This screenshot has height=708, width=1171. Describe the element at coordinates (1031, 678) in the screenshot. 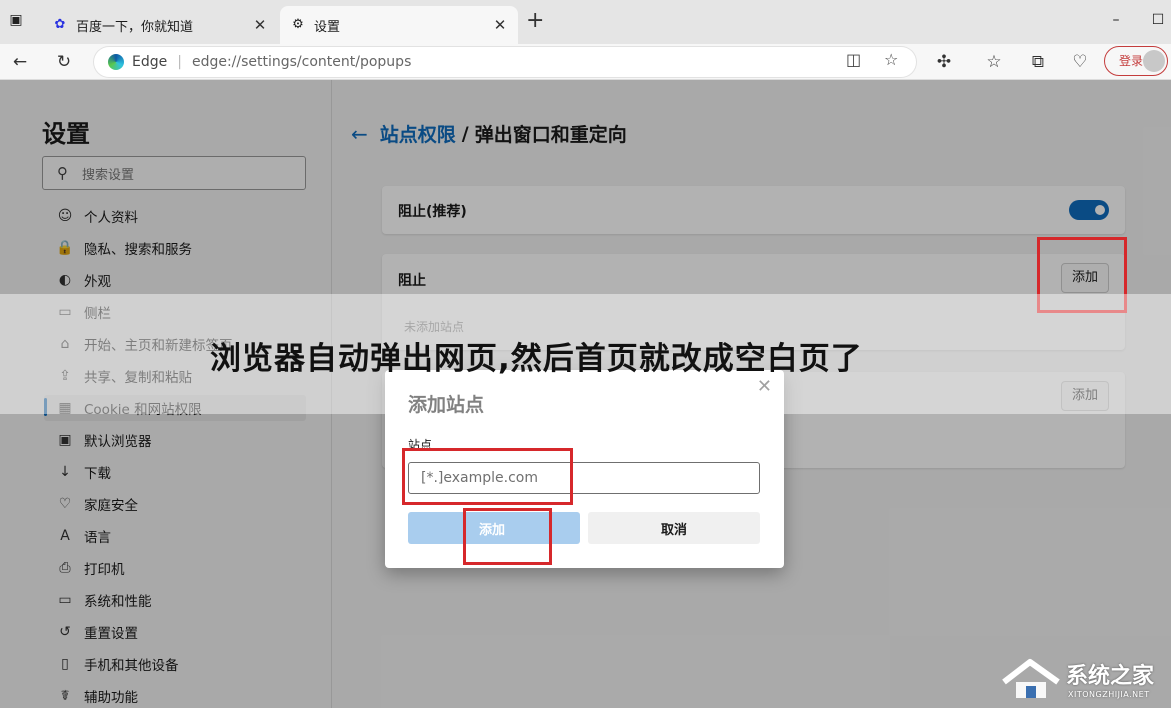

I see `watermark-house-icon` at that location.